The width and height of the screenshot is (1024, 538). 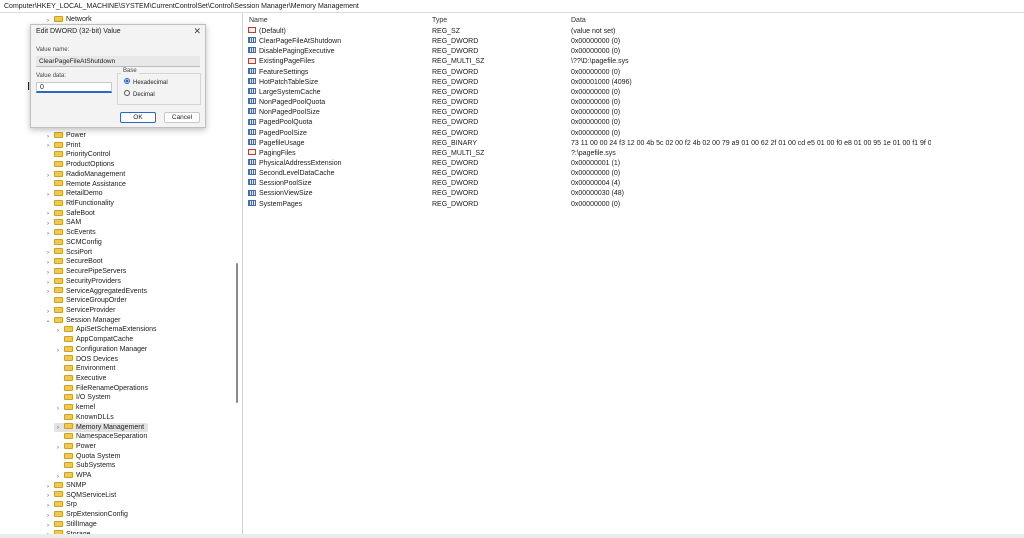 I want to click on tree-item-label: WPA, so click(x=84, y=476).